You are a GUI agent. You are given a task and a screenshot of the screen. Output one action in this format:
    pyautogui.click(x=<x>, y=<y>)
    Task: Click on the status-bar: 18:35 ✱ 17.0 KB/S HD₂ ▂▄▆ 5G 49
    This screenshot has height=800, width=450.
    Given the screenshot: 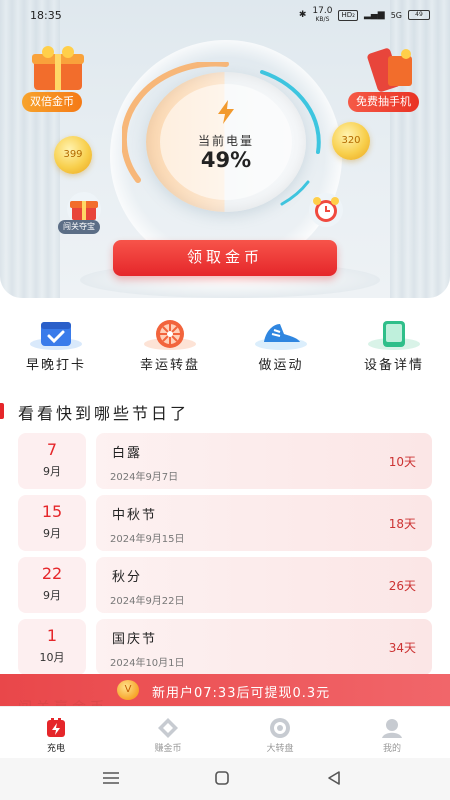 What is the action you would take?
    pyautogui.click(x=225, y=15)
    